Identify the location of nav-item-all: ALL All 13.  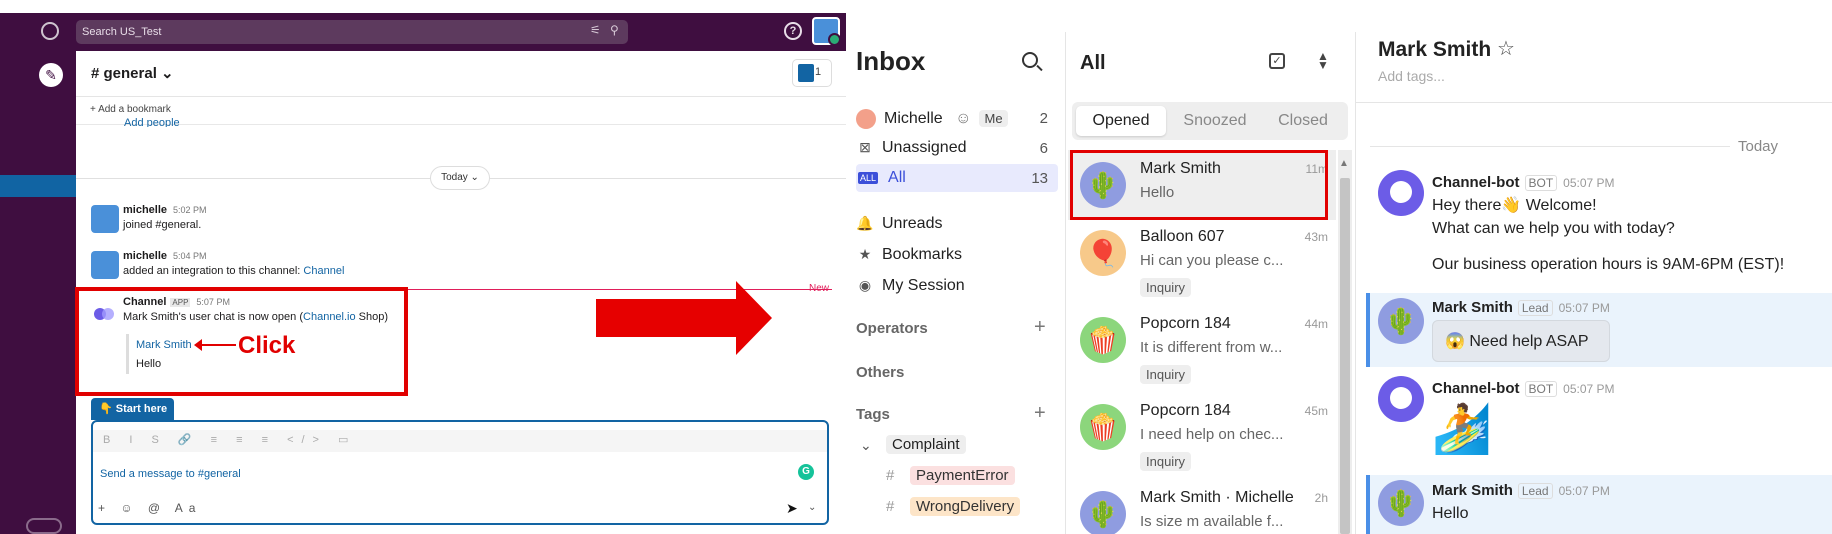
(957, 178).